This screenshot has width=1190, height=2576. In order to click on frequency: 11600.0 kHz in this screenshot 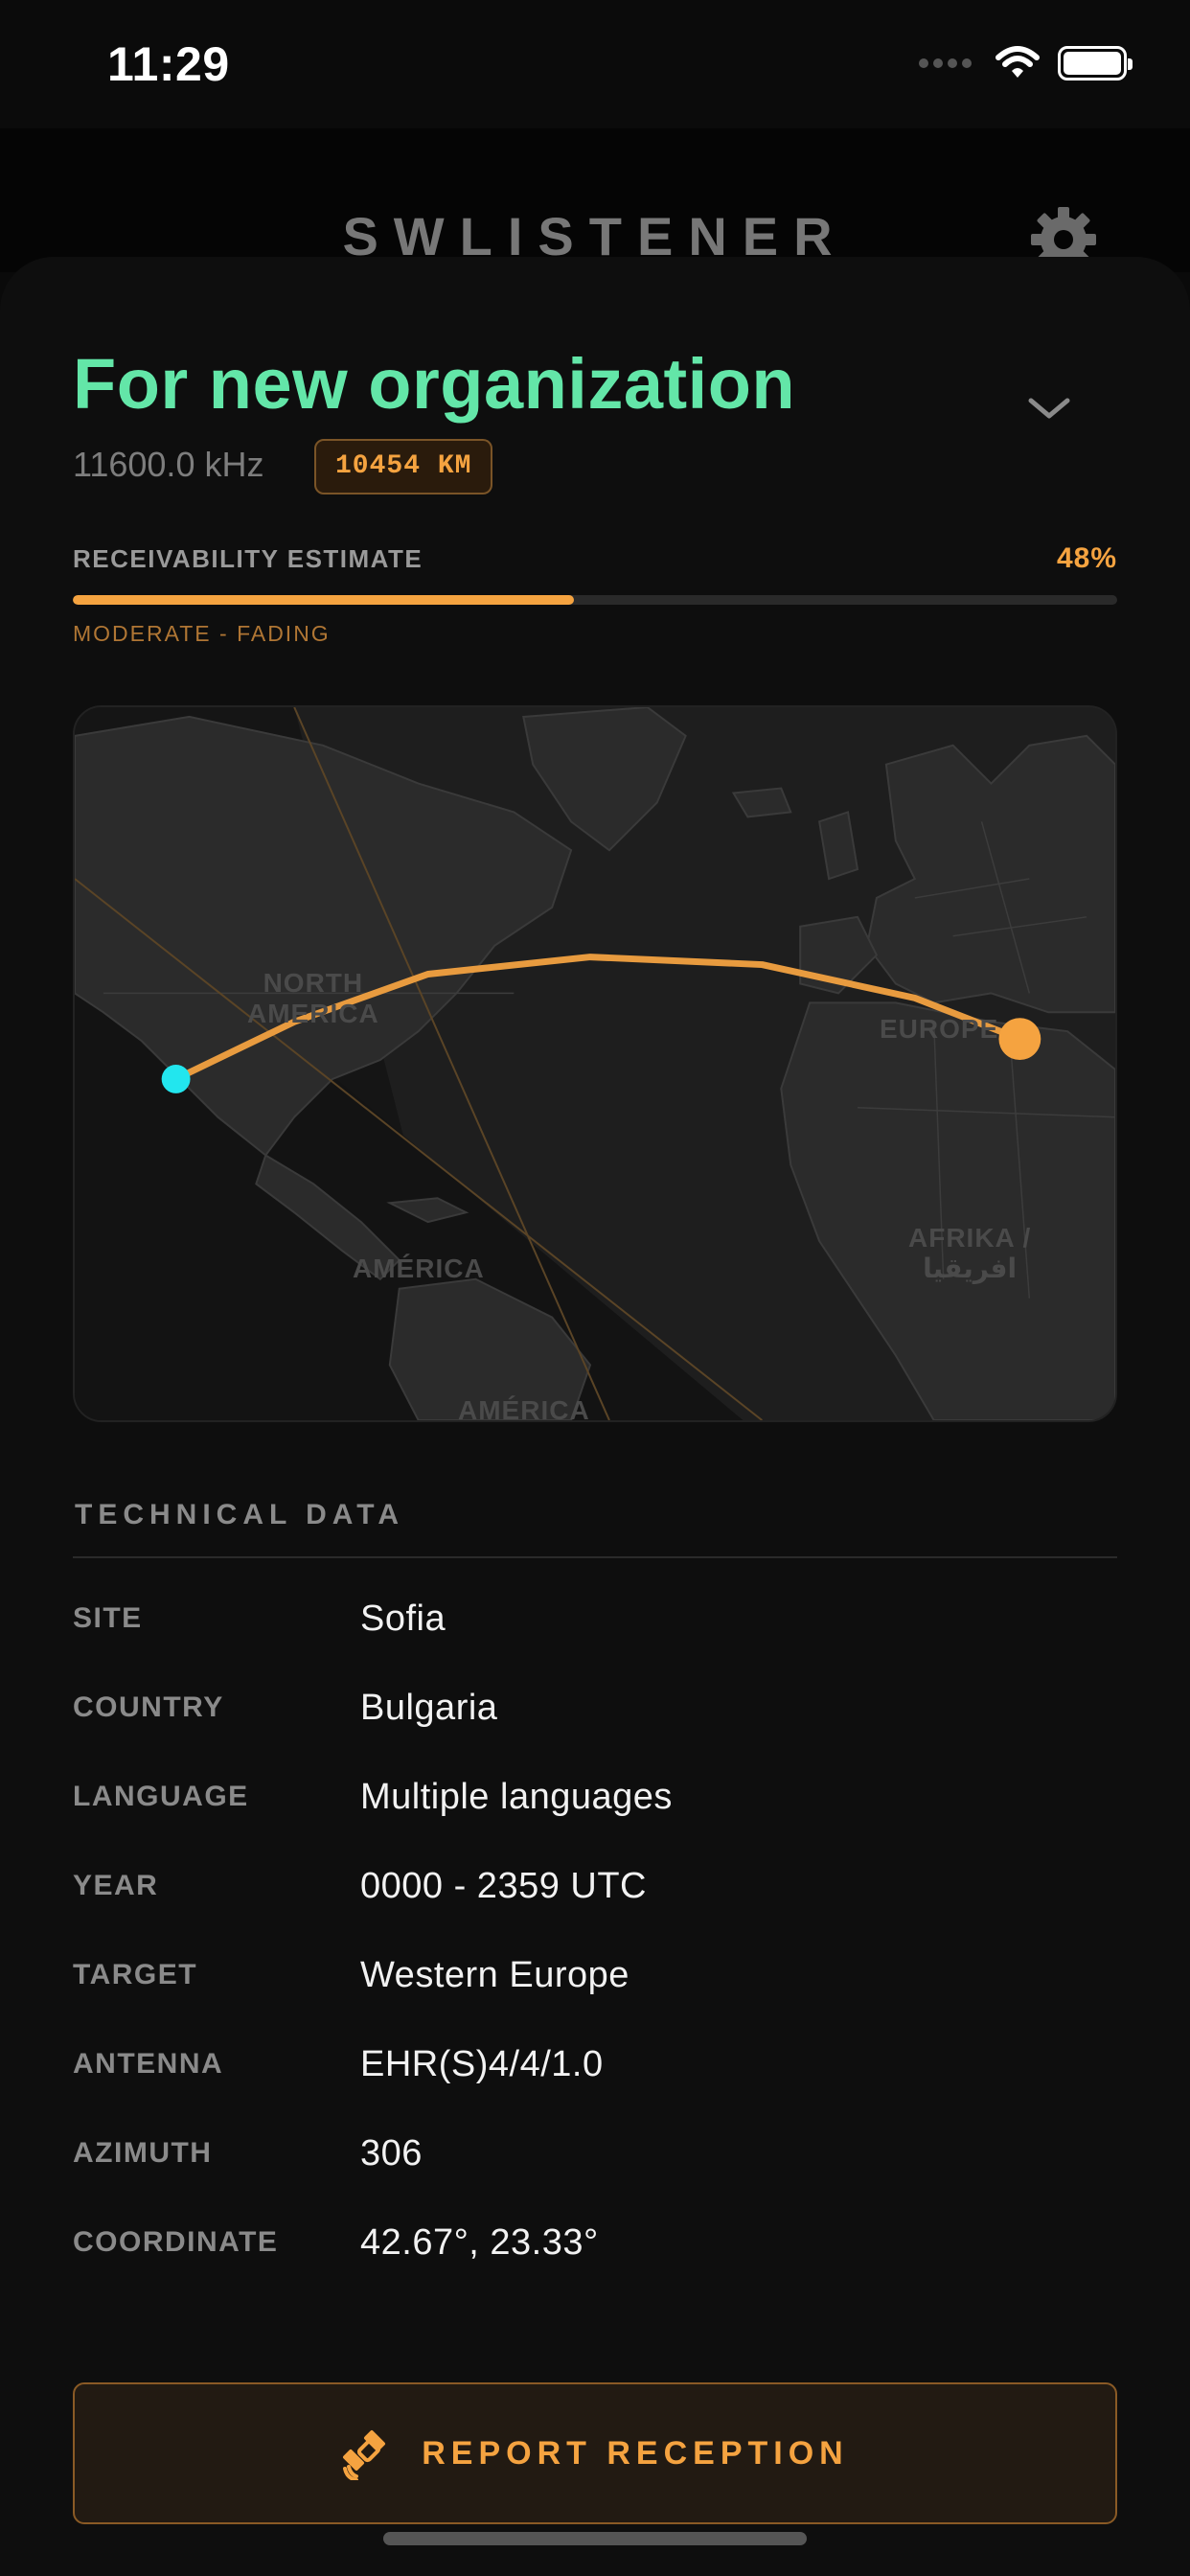, I will do `click(168, 464)`.